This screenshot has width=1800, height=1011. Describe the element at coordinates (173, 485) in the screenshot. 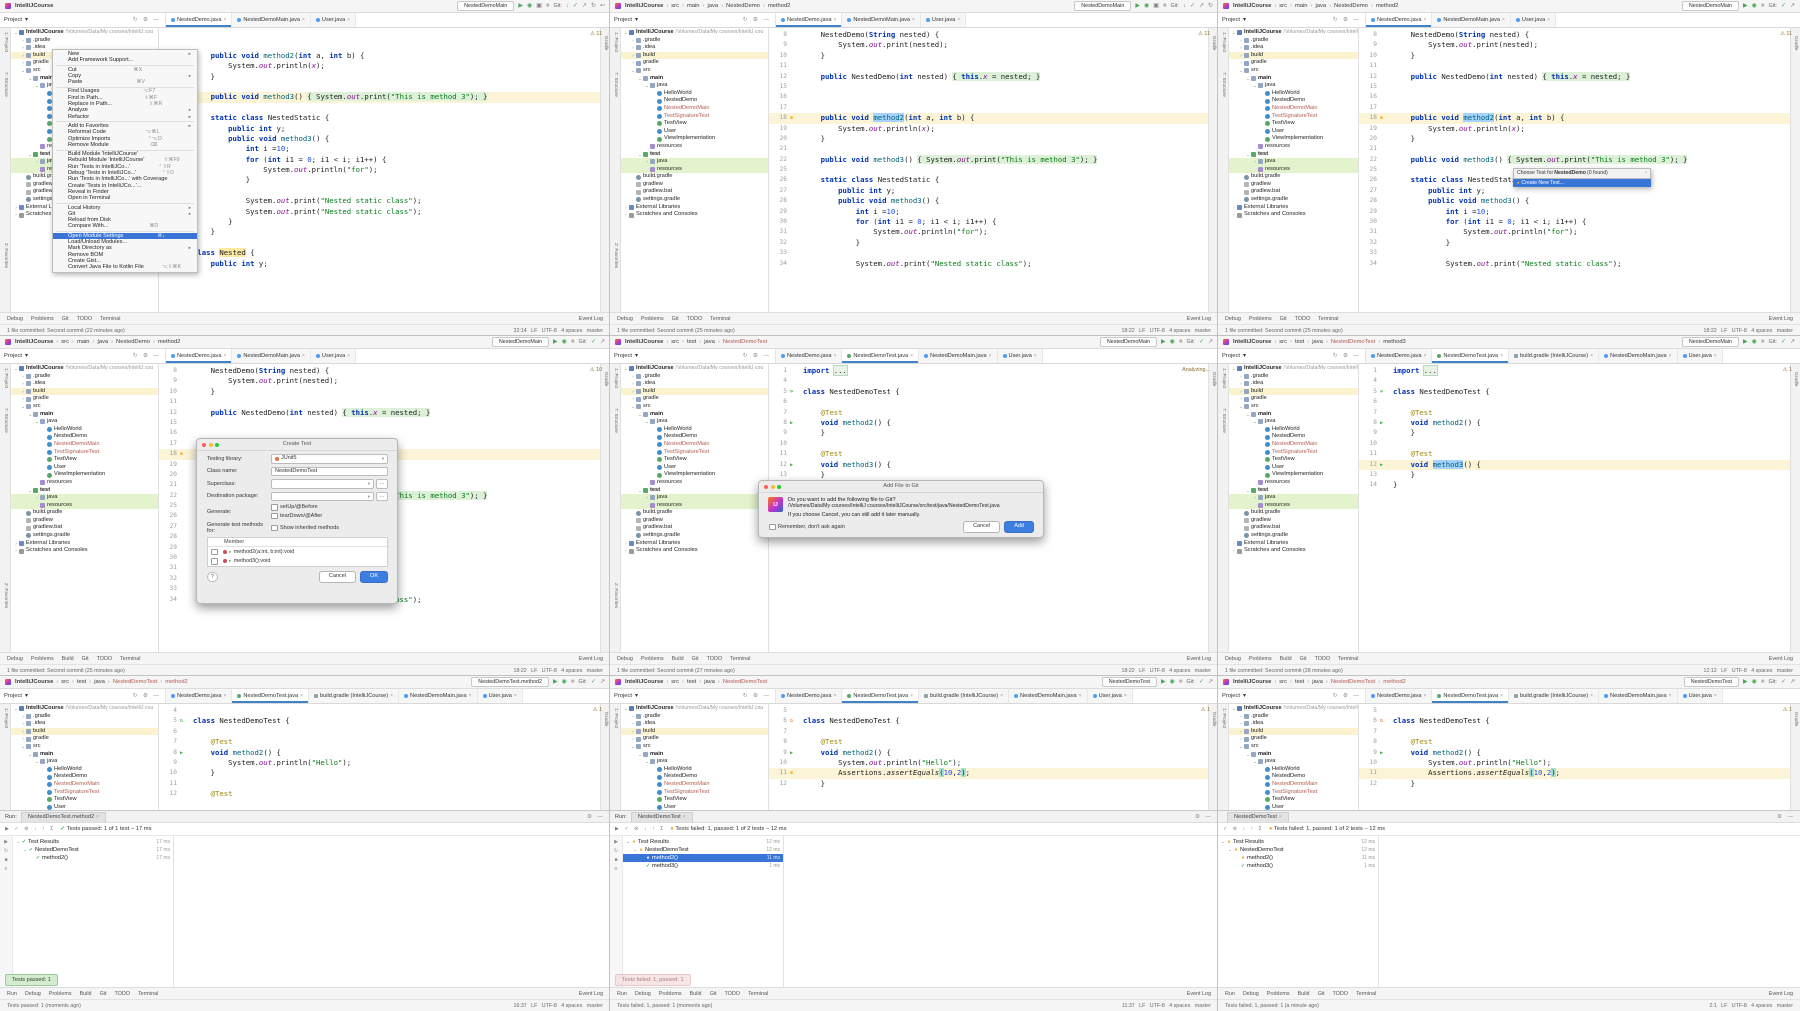

I see `gutter: 21` at that location.